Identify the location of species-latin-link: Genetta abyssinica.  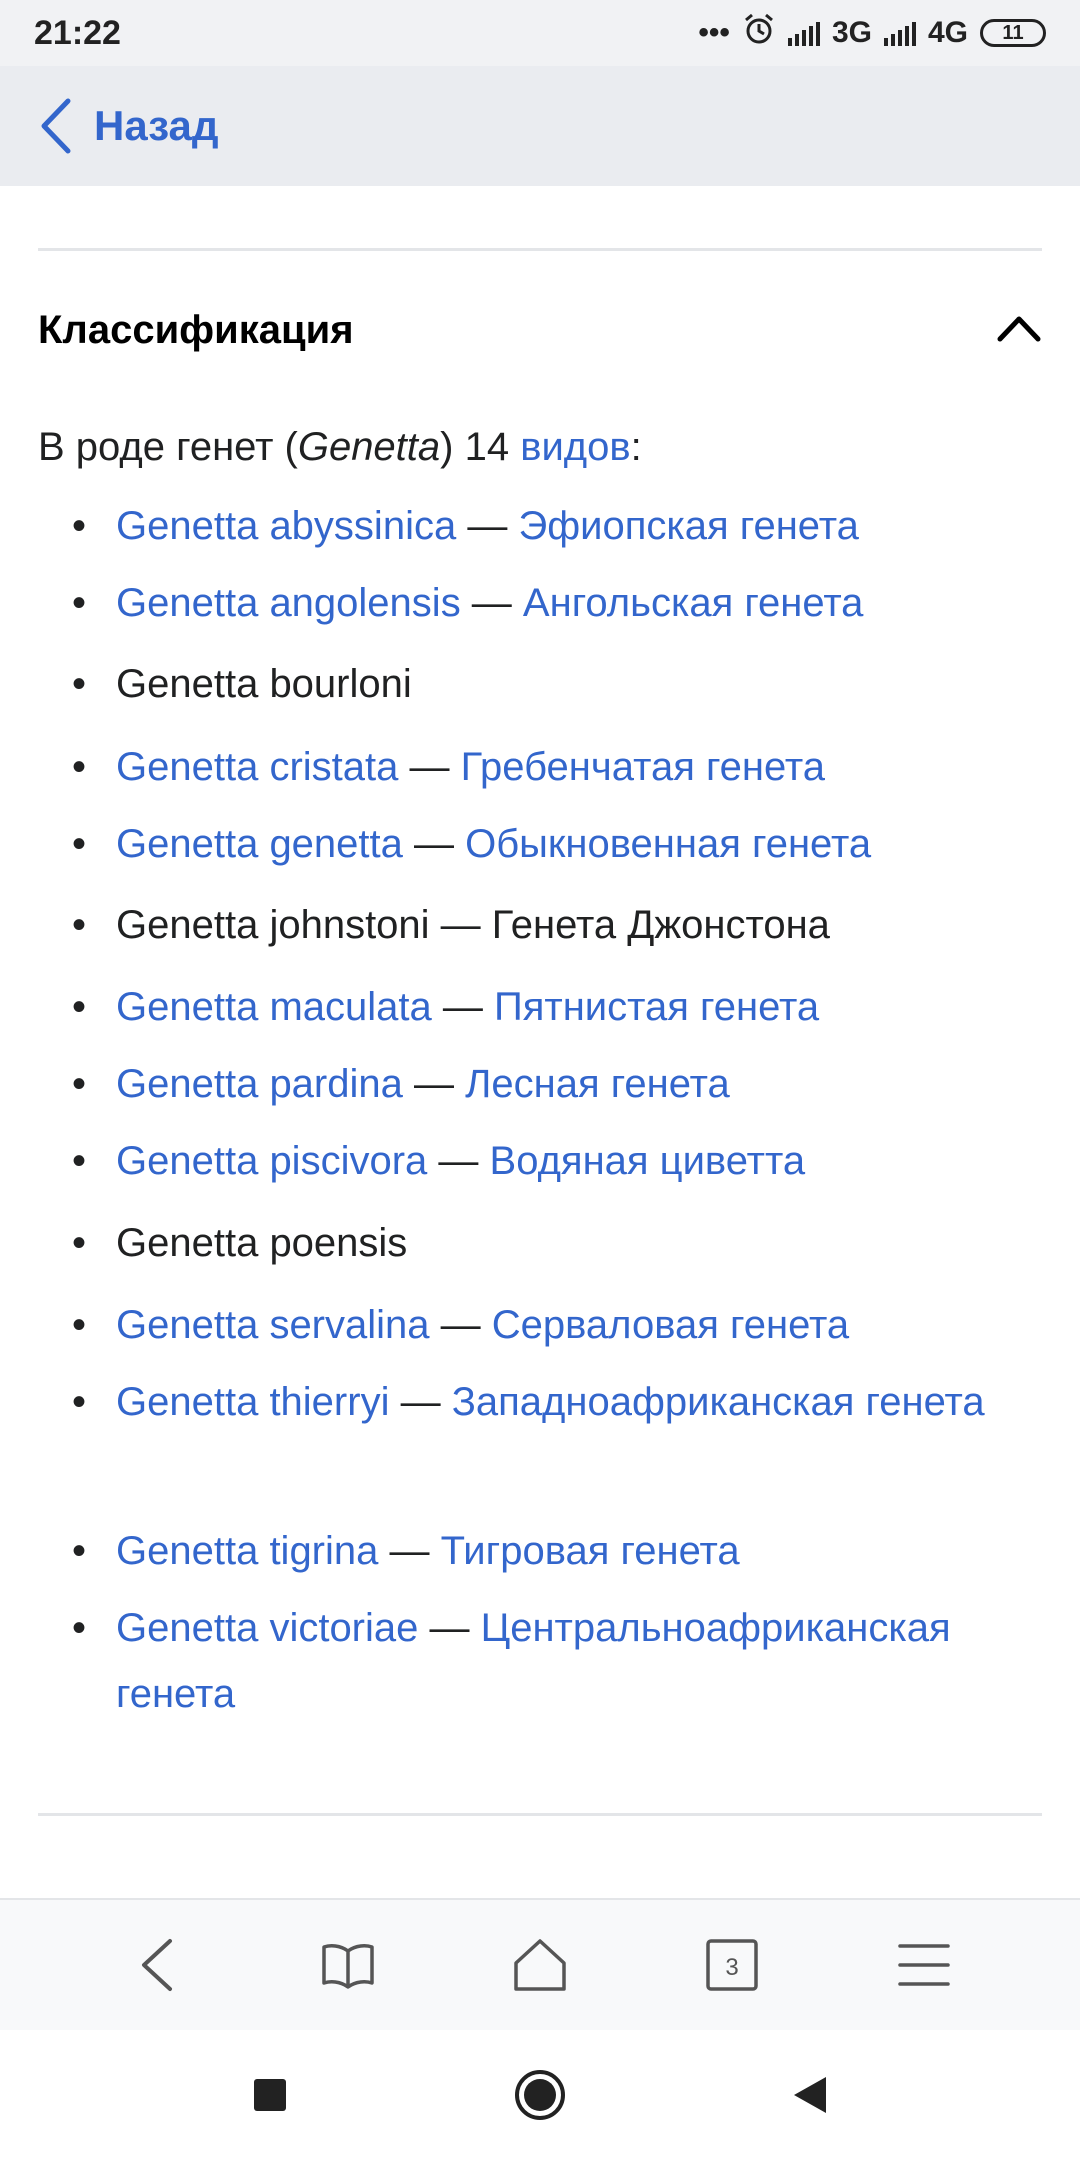
(286, 526).